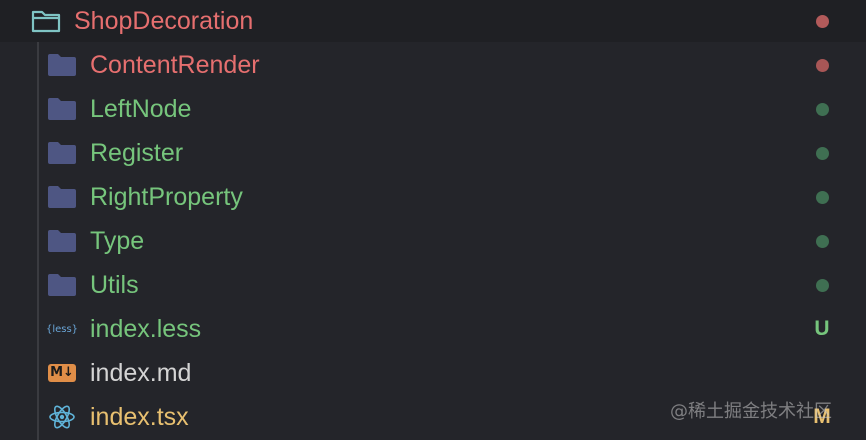 This screenshot has height=440, width=866. What do you see at coordinates (166, 197) in the screenshot?
I see `tree-item-label: RightProperty` at bounding box center [166, 197].